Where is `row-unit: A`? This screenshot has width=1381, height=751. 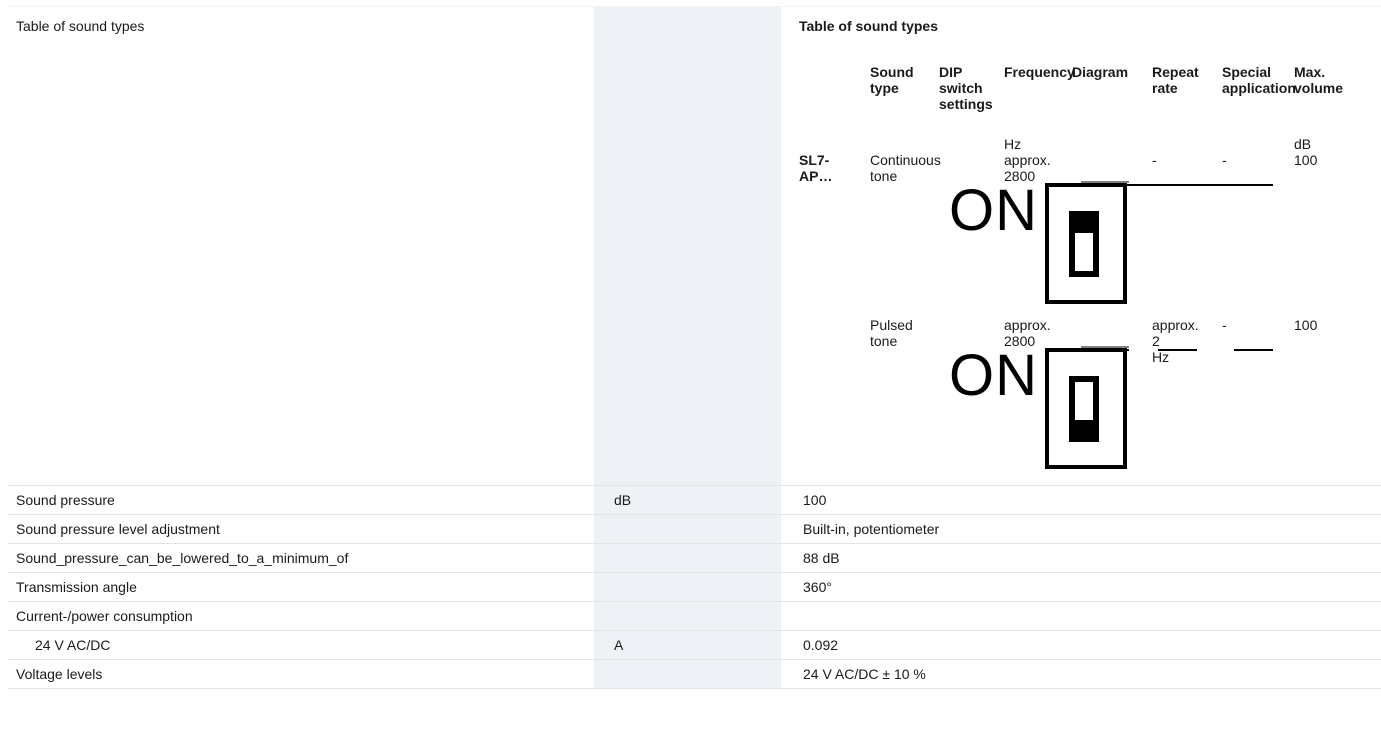 row-unit: A is located at coordinates (648, 645).